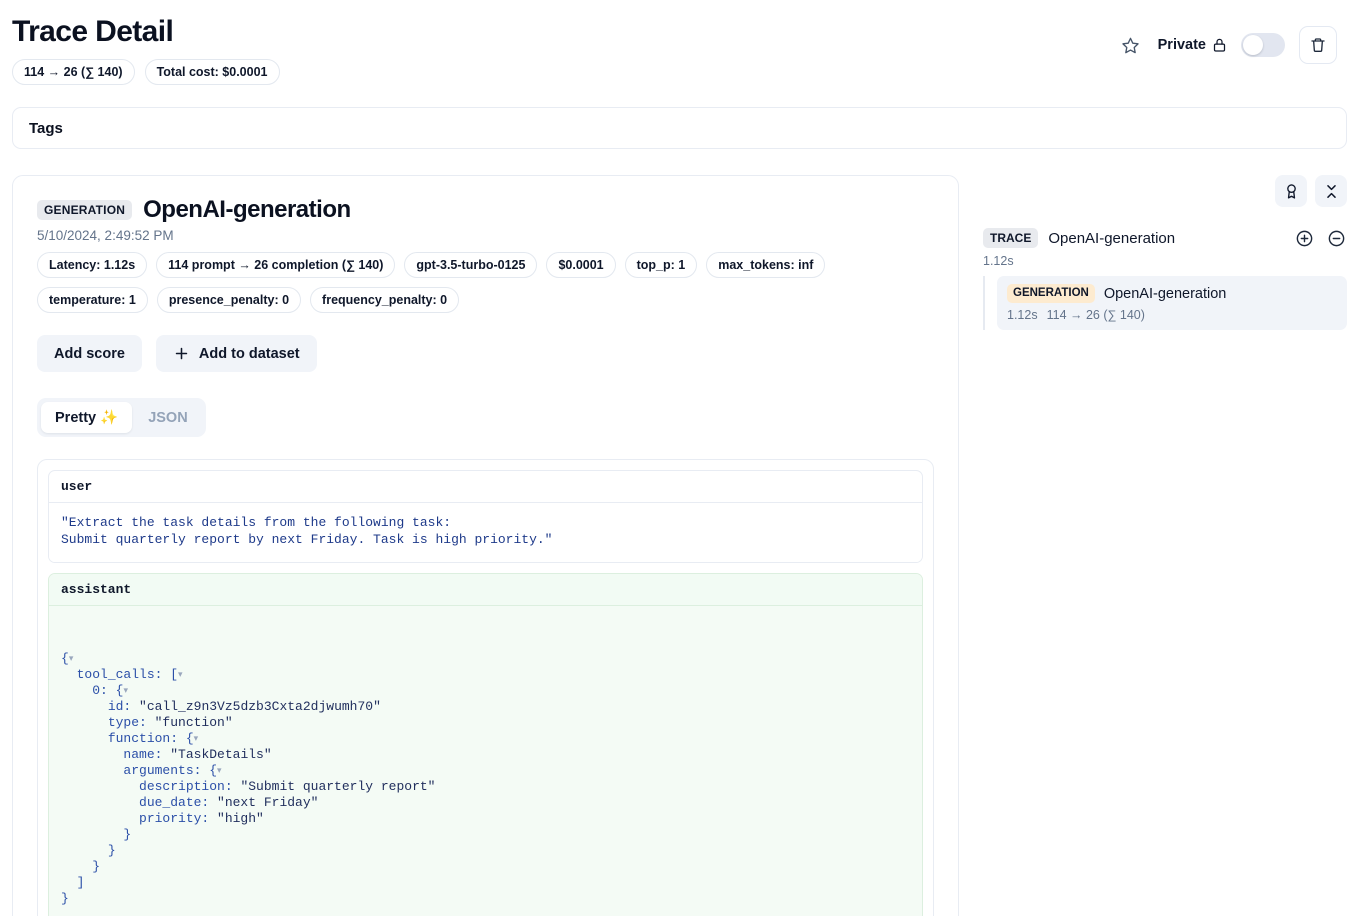 The height and width of the screenshot is (916, 1359). Describe the element at coordinates (766, 265) in the screenshot. I see `max-tokens-pill: max_tokens: inf` at that location.